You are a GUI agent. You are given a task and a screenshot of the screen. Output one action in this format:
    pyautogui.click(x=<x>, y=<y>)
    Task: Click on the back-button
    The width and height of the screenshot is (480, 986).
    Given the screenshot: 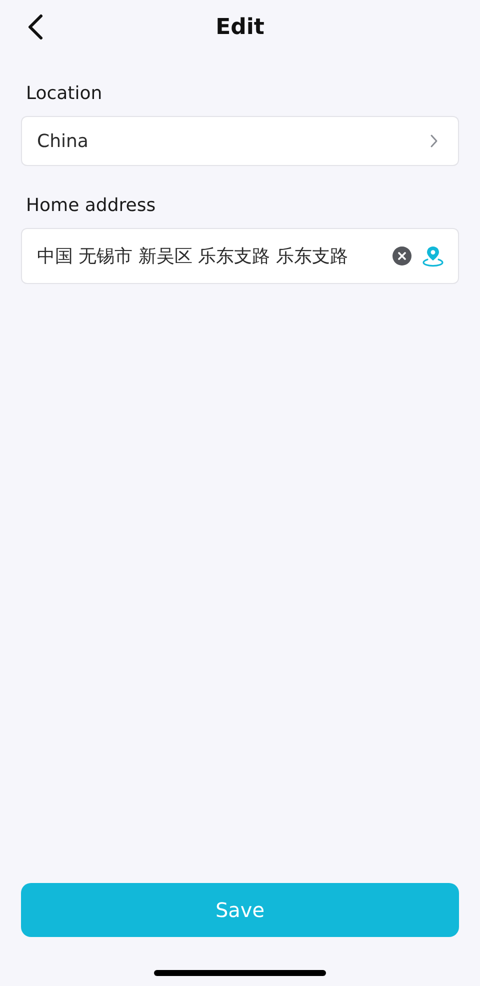 What is the action you would take?
    pyautogui.click(x=35, y=27)
    